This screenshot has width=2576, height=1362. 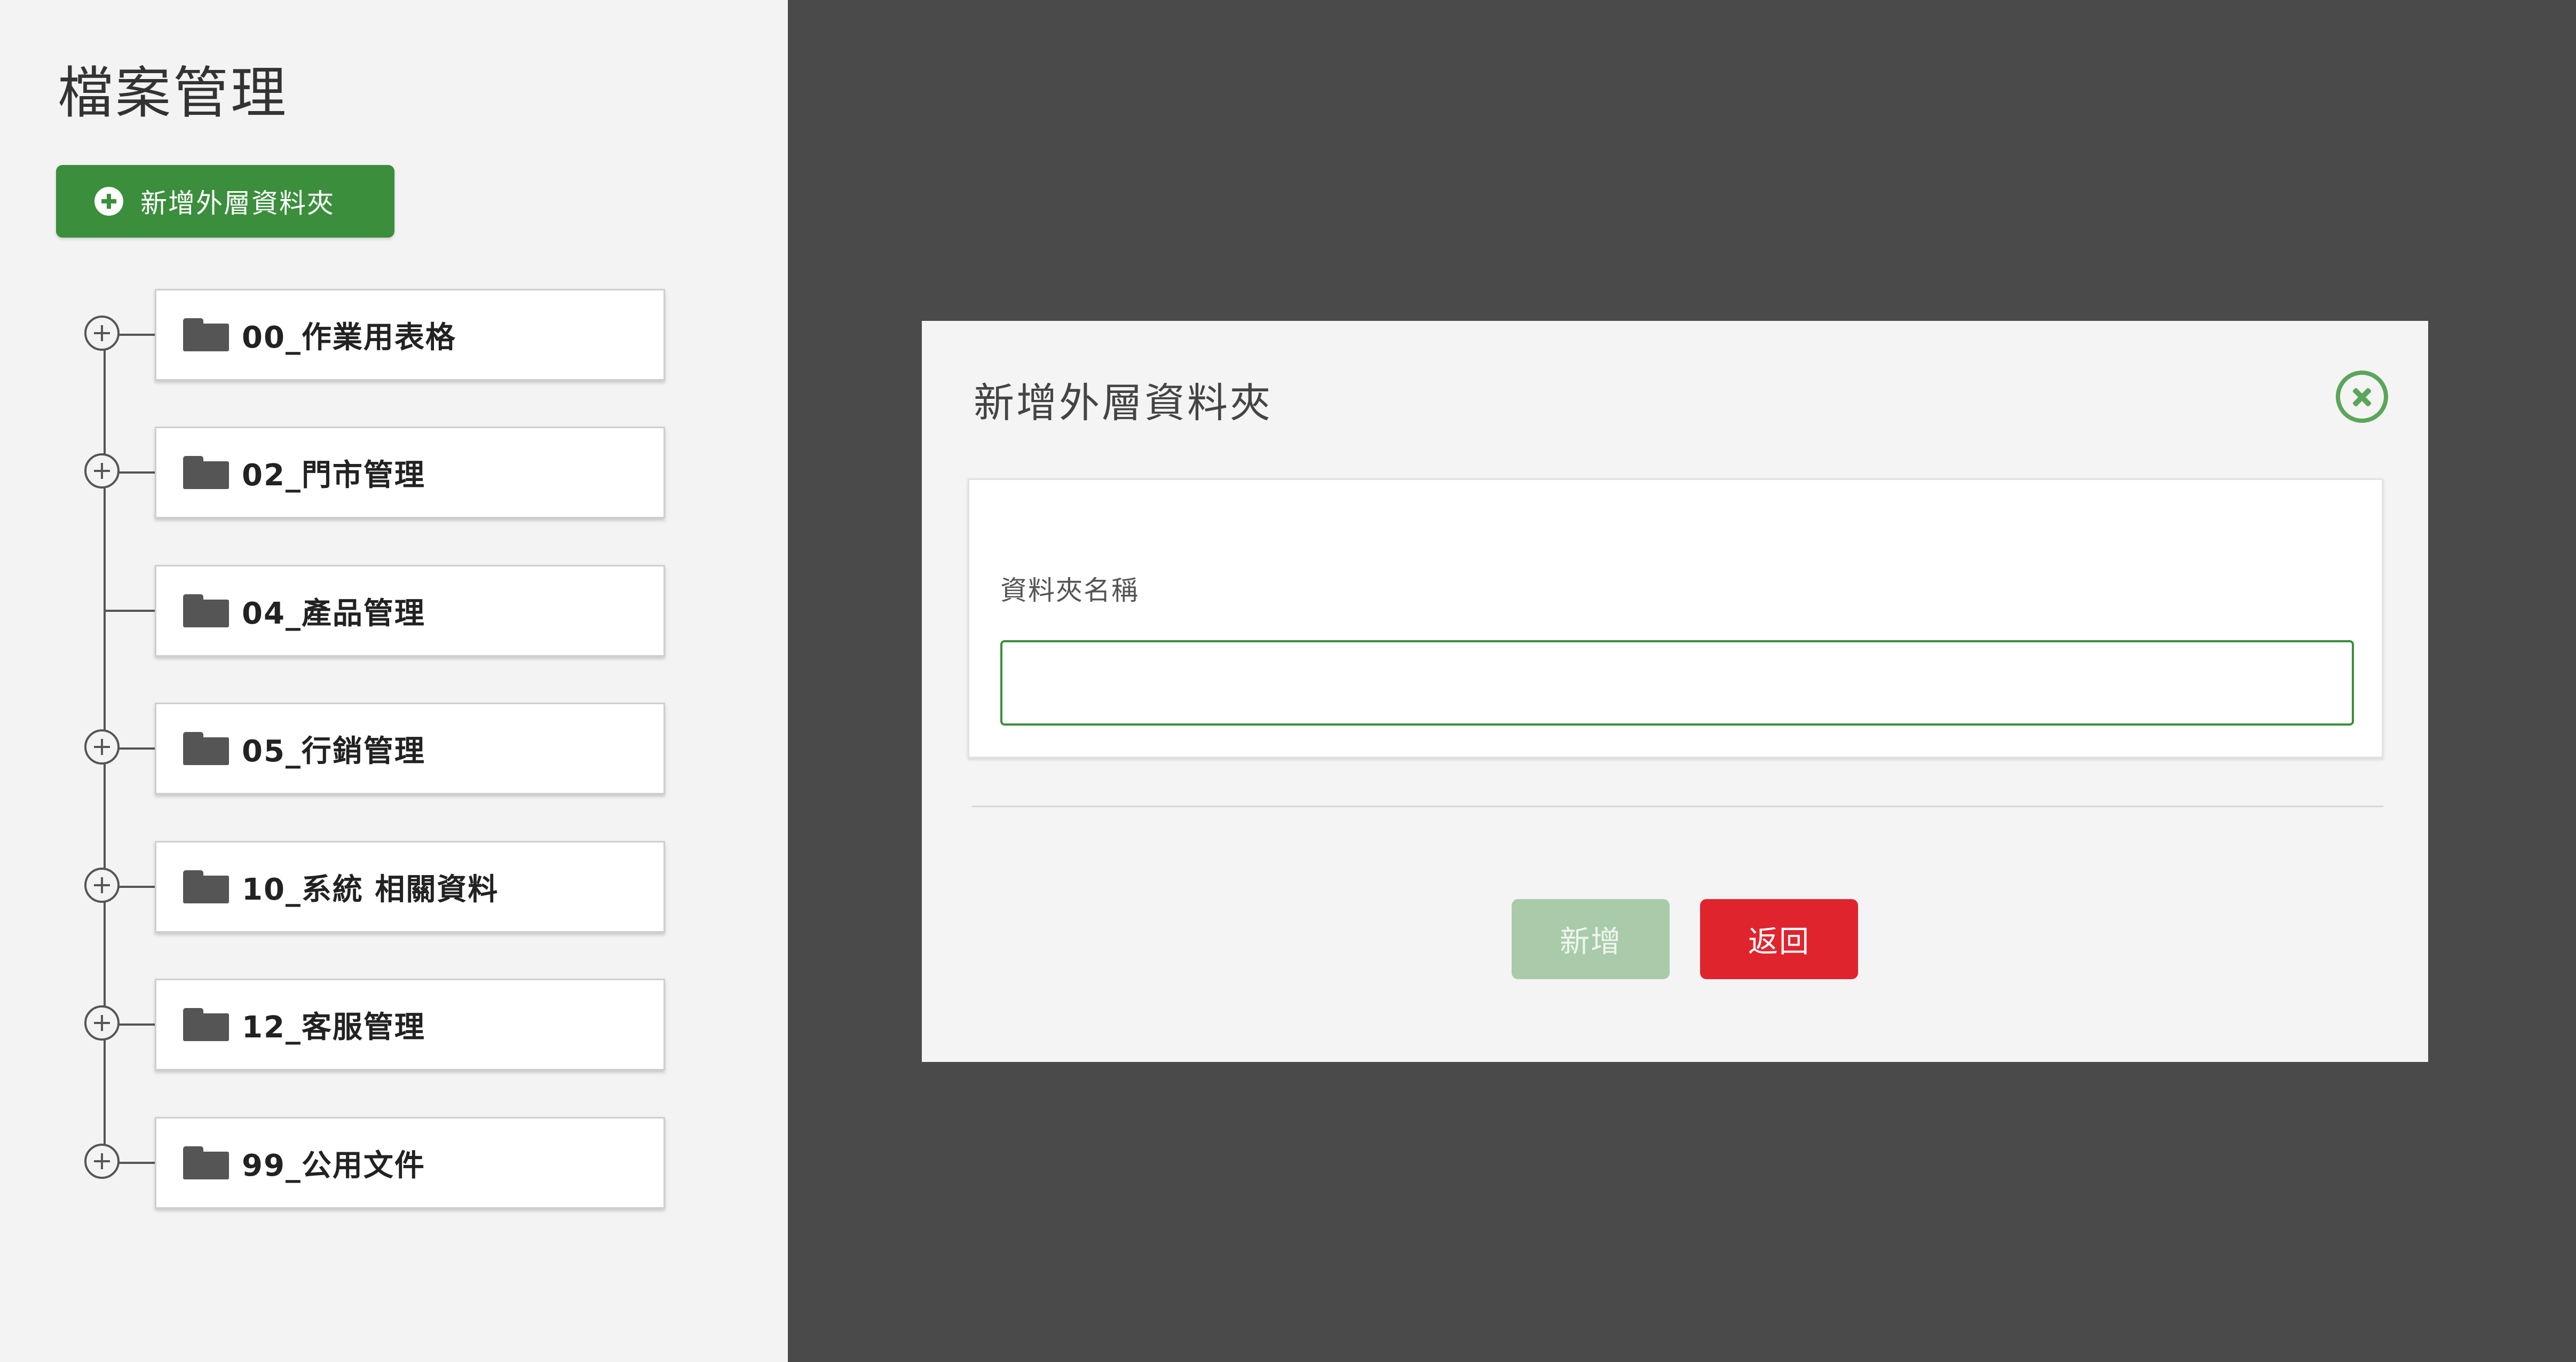 I want to click on folder-item: 99_公用文件, so click(x=410, y=1163).